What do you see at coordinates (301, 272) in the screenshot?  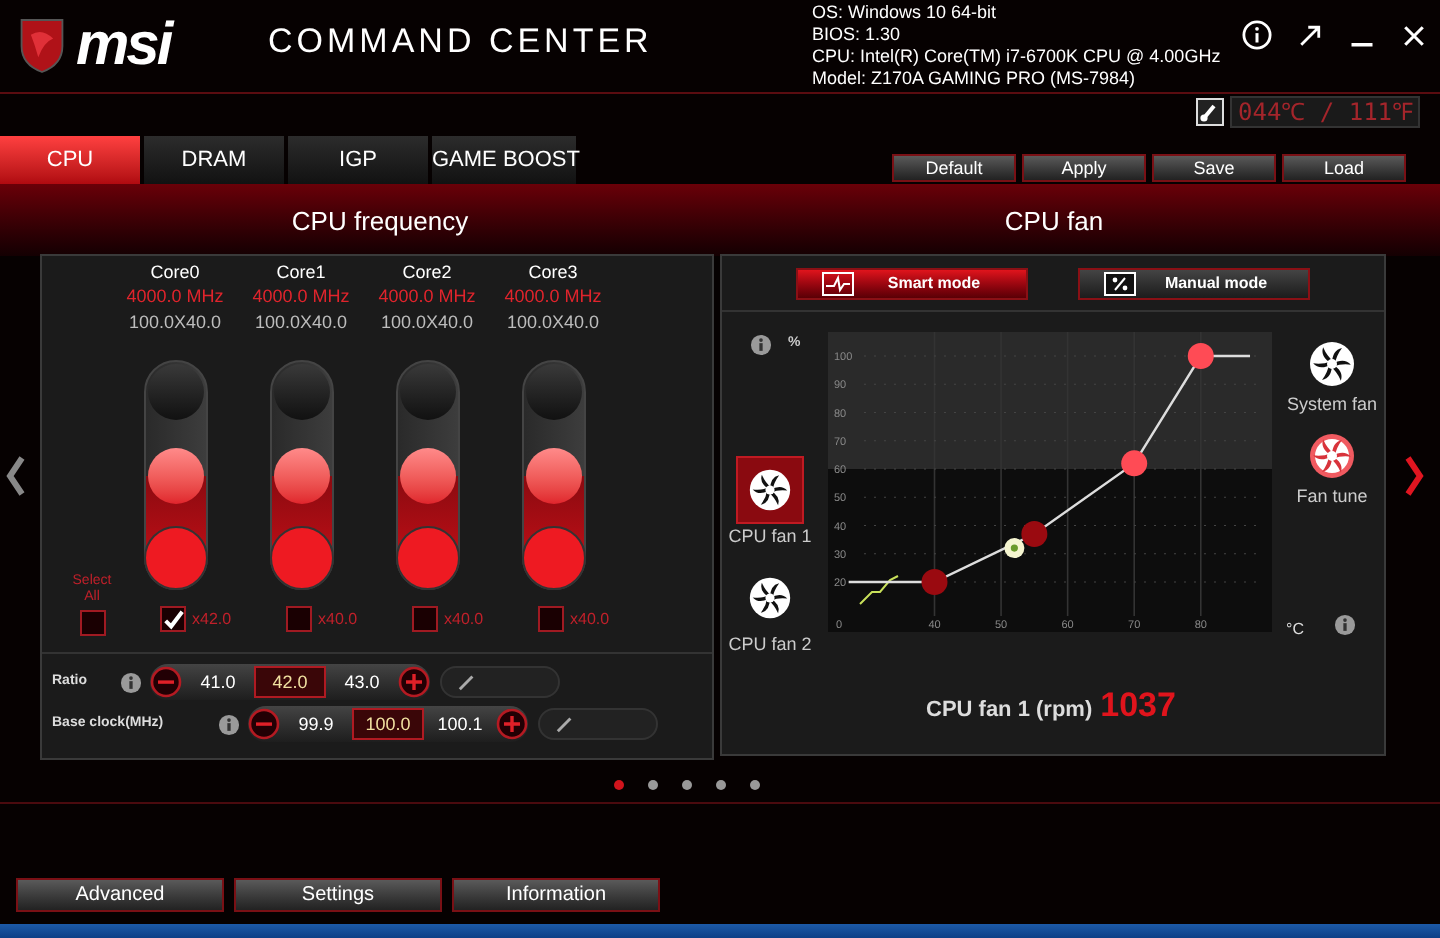 I see `core-name: Core1` at bounding box center [301, 272].